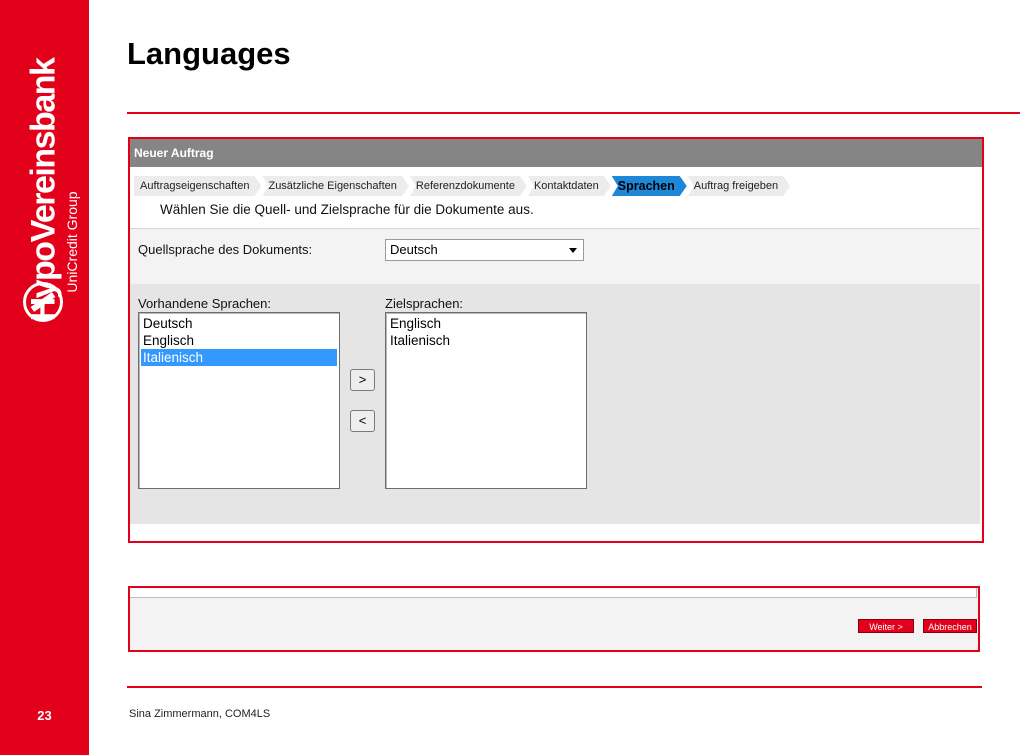 This screenshot has width=1020, height=755. What do you see at coordinates (239, 323) in the screenshot?
I see `list-item: Deutsch` at bounding box center [239, 323].